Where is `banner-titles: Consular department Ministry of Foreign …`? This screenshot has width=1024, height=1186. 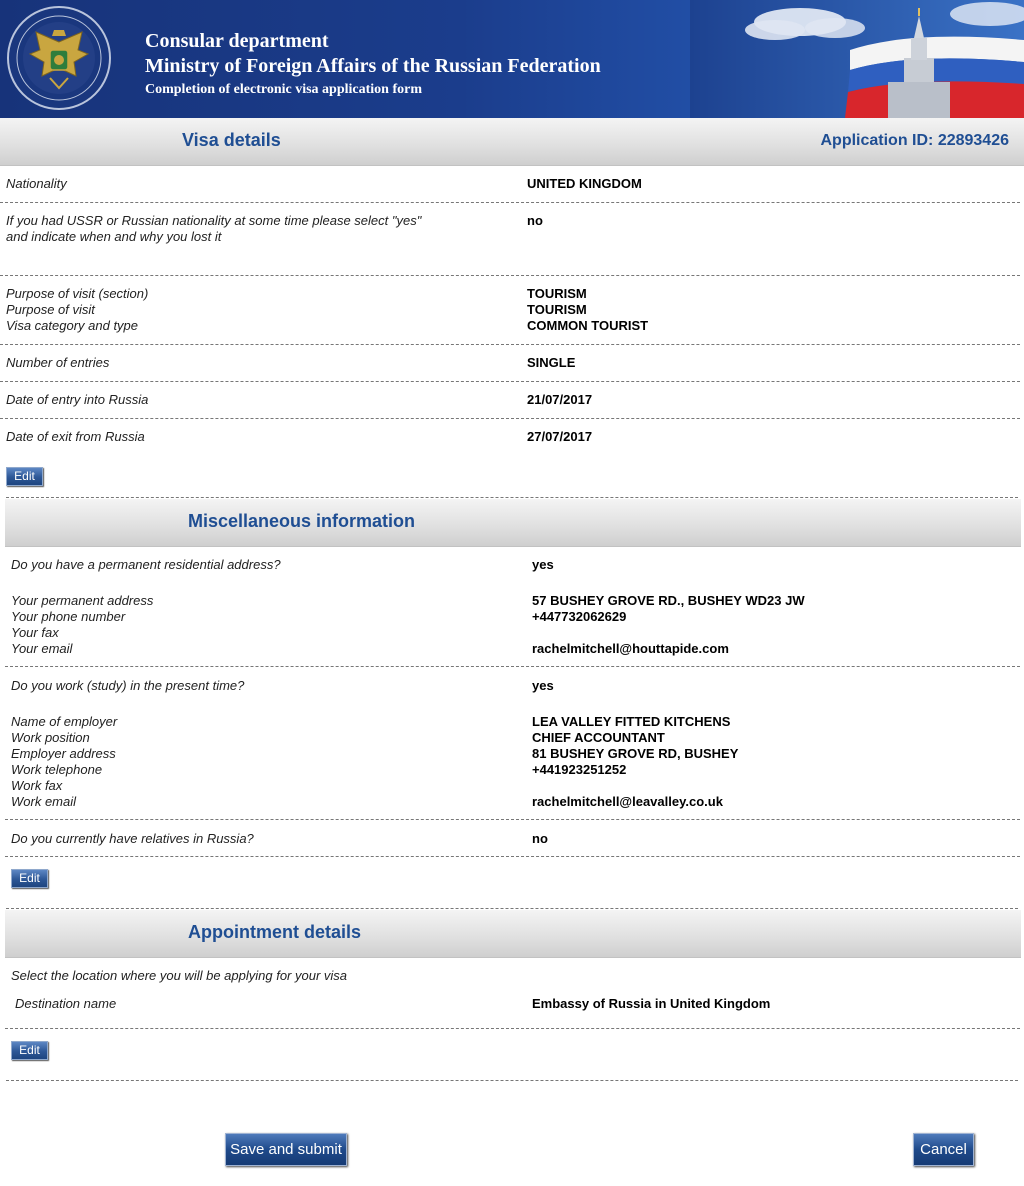 banner-titles: Consular department Ministry of Foreign … is located at coordinates (373, 64).